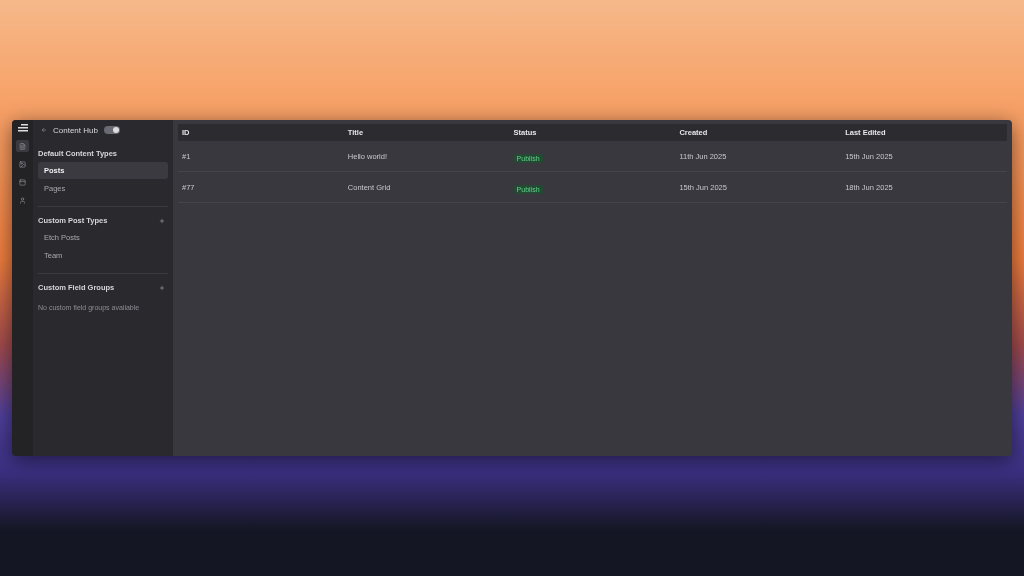  Describe the element at coordinates (22, 182) in the screenshot. I see `layout-icon` at that location.